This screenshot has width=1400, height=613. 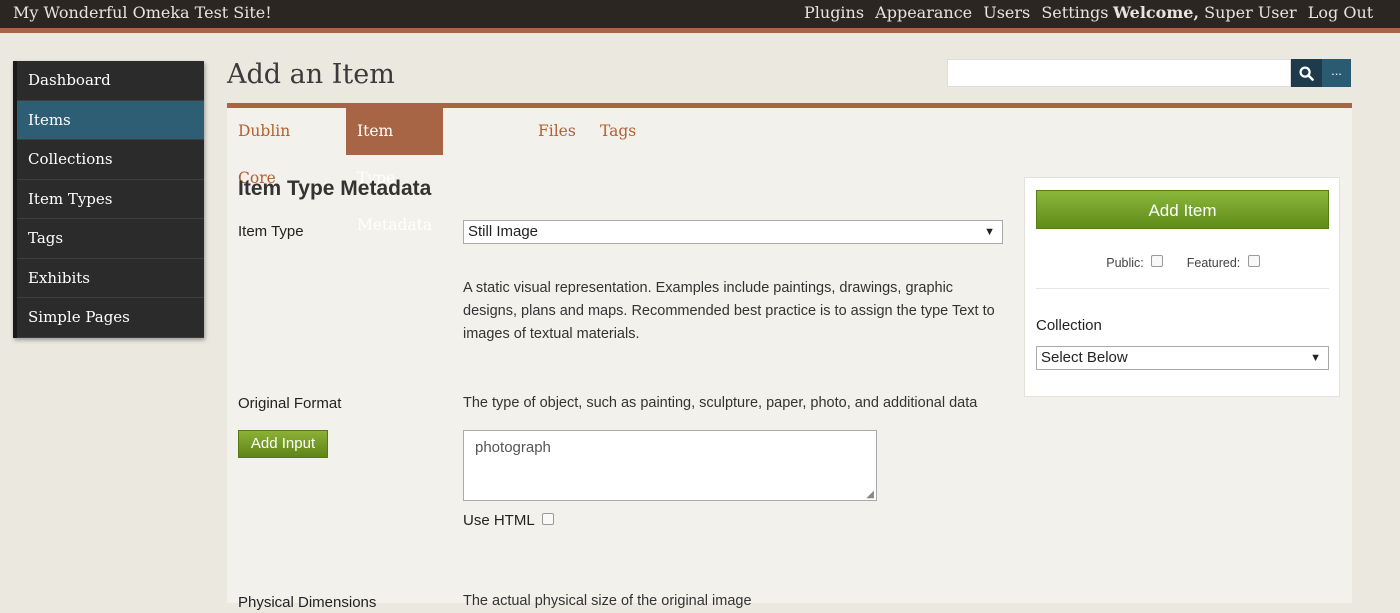 What do you see at coordinates (513, 447) in the screenshot?
I see `original-format-value: photograph` at bounding box center [513, 447].